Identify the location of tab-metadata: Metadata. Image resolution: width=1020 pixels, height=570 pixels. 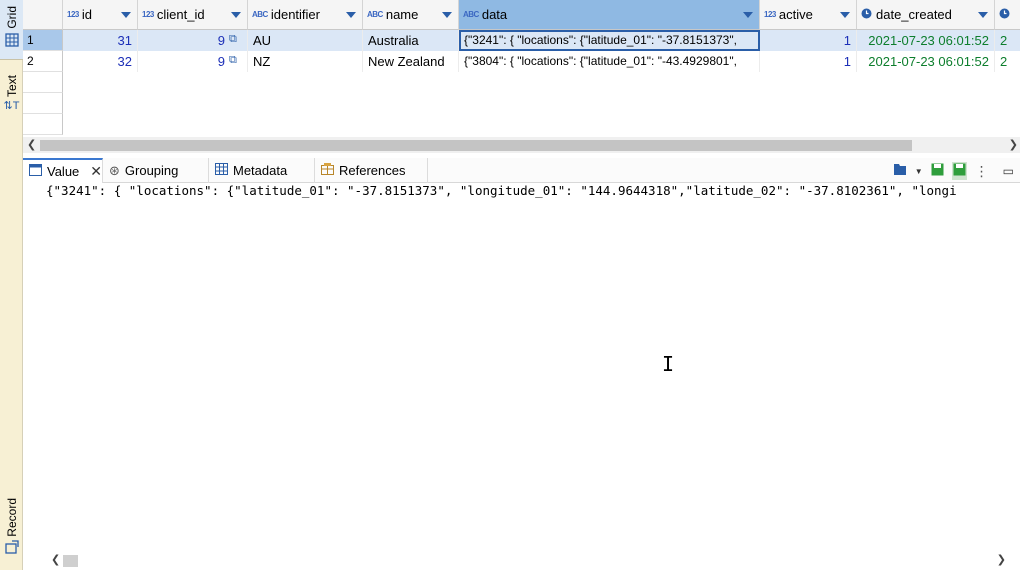
(262, 170).